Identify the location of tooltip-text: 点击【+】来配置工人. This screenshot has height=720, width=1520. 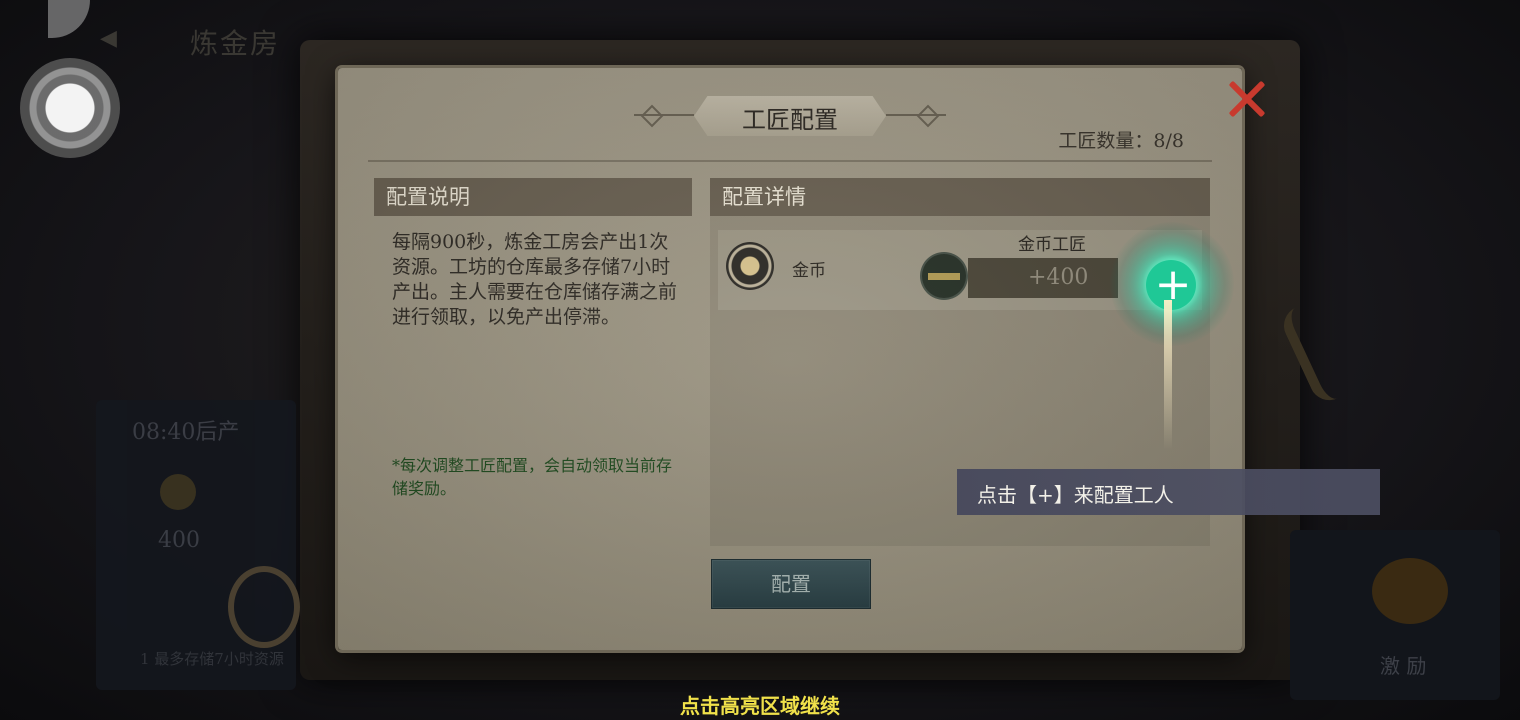
(1075, 495).